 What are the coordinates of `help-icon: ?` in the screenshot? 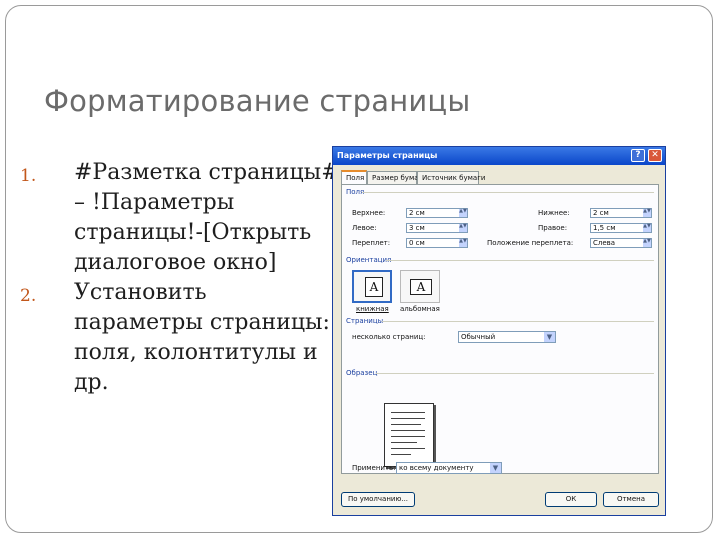 It's located at (638, 155).